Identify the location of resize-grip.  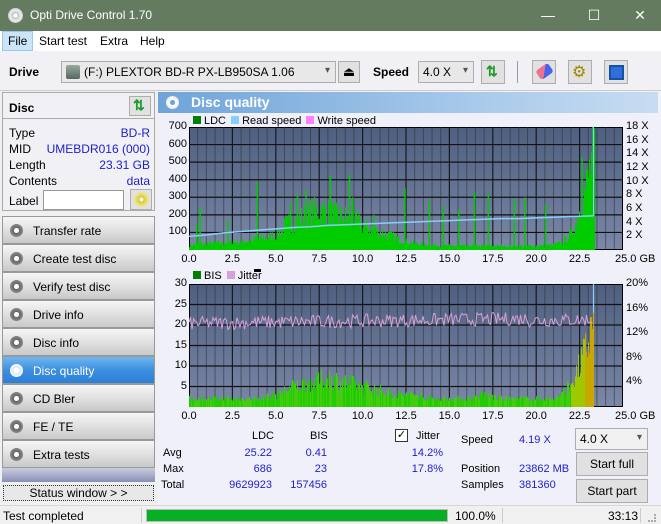
(652, 518).